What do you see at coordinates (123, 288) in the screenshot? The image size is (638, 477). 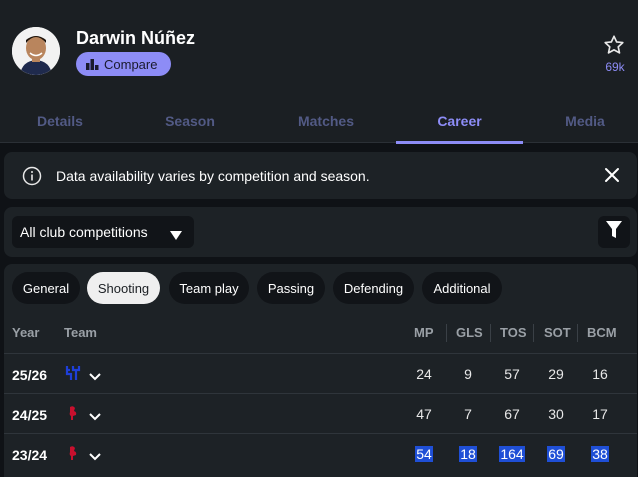 I see `stat-tab-shooting: Shooting` at bounding box center [123, 288].